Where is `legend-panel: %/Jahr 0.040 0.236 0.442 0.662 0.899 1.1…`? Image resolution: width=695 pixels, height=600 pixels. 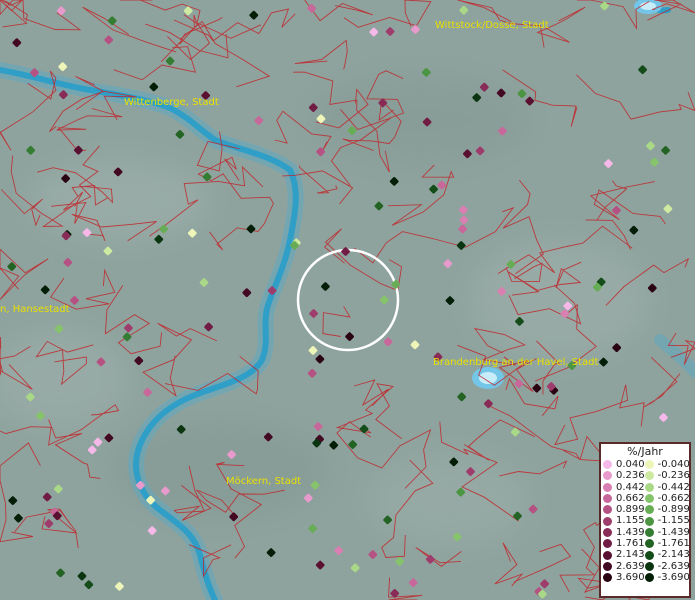
legend-panel: %/Jahr 0.040 0.236 0.442 0.662 0.899 1.1… is located at coordinates (645, 520).